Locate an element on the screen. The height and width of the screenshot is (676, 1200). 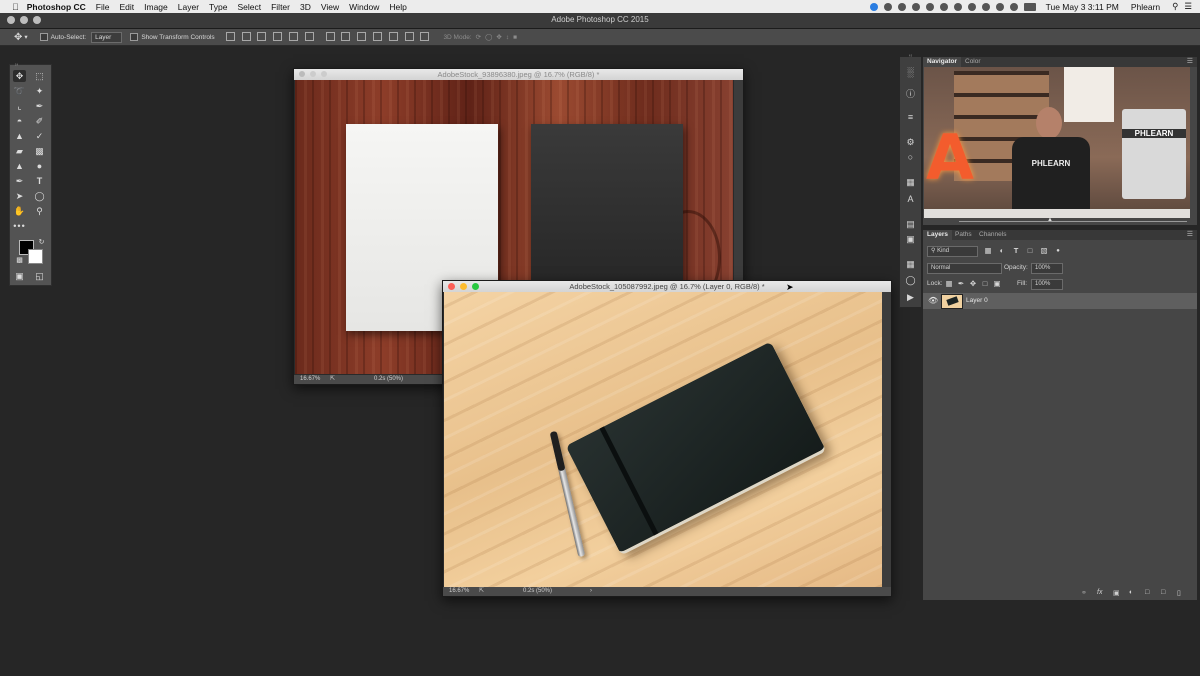
zoom-tool-icon: ⚲ is located at coordinates (39, 211).